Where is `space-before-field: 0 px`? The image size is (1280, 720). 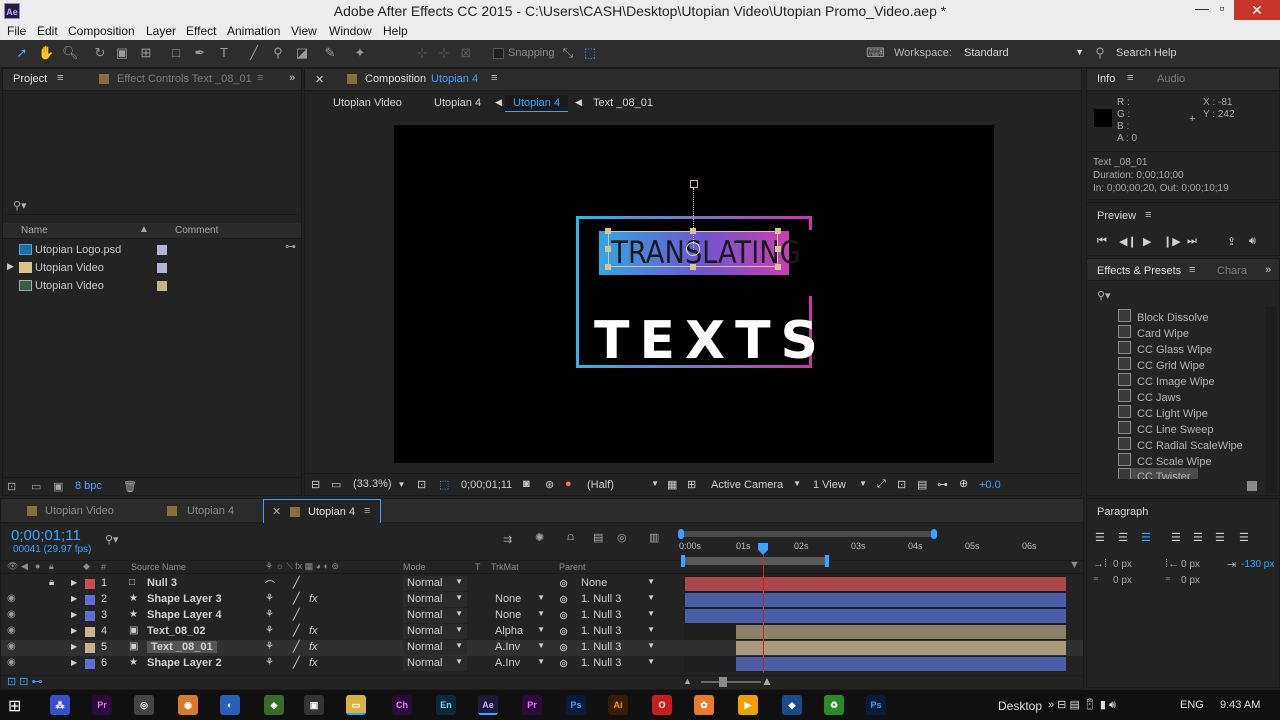 space-before-field: 0 px is located at coordinates (1122, 580).